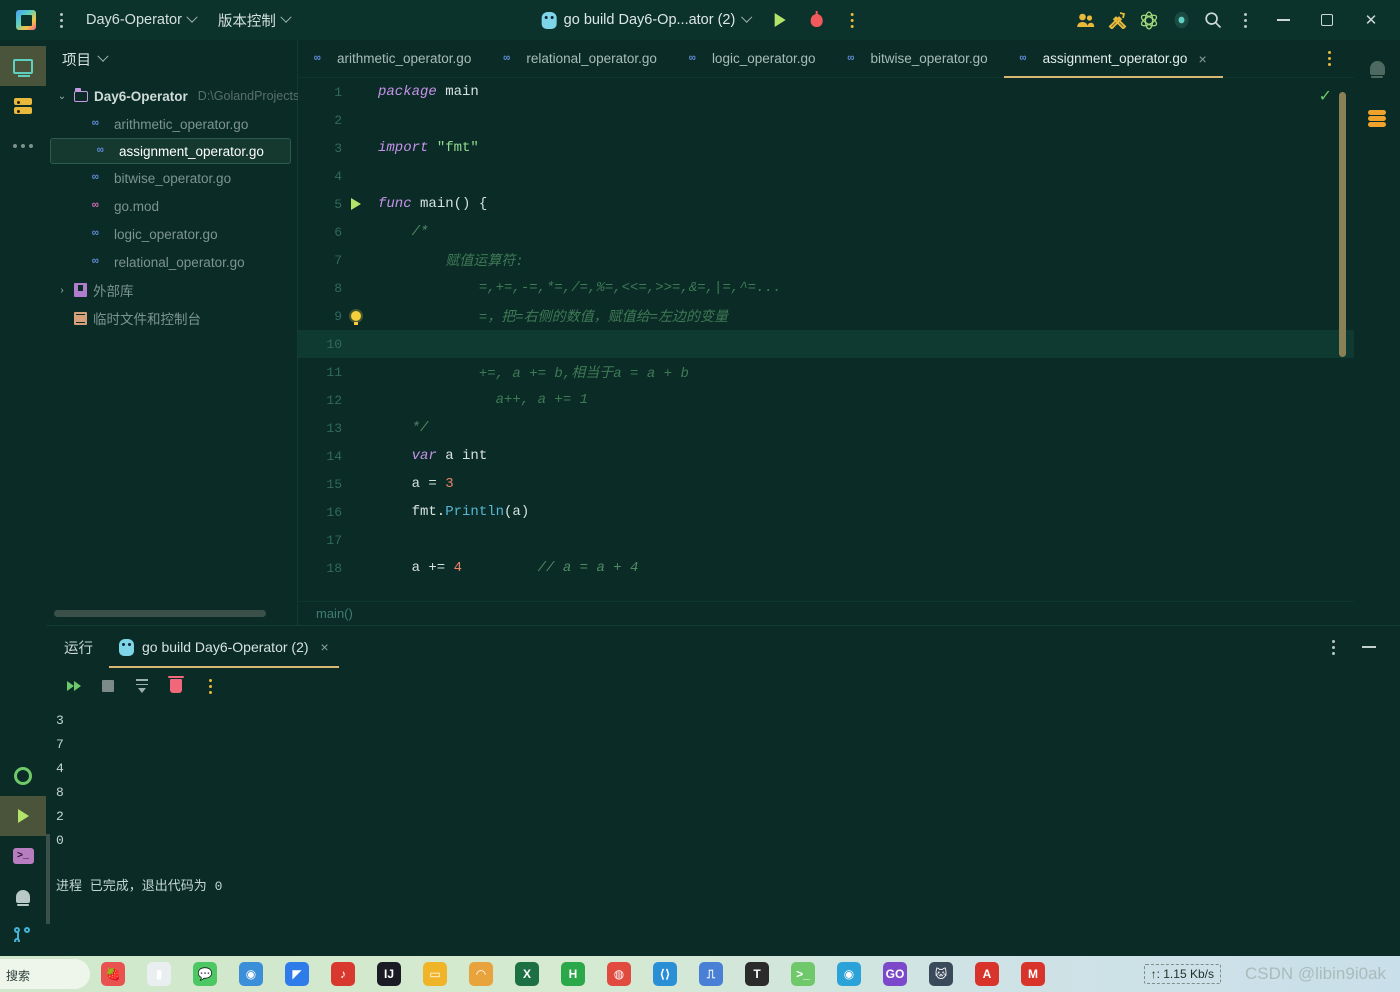  I want to click on notifications-button, so click(1377, 68).